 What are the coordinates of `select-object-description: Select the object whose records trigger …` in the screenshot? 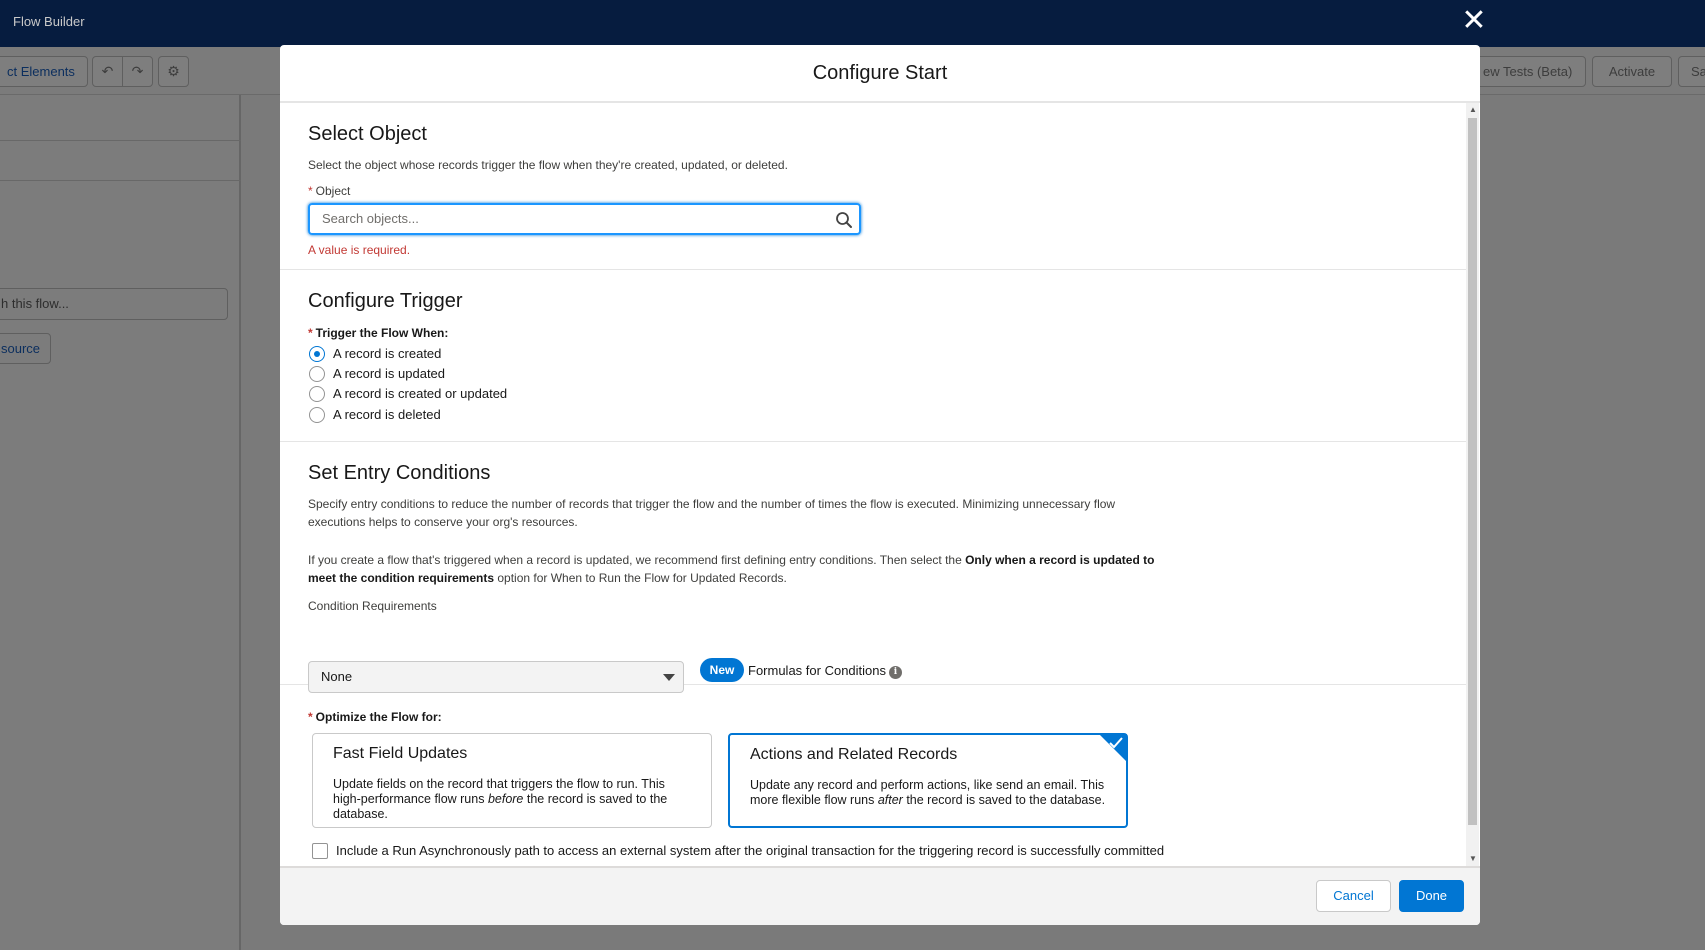 It's located at (548, 165).